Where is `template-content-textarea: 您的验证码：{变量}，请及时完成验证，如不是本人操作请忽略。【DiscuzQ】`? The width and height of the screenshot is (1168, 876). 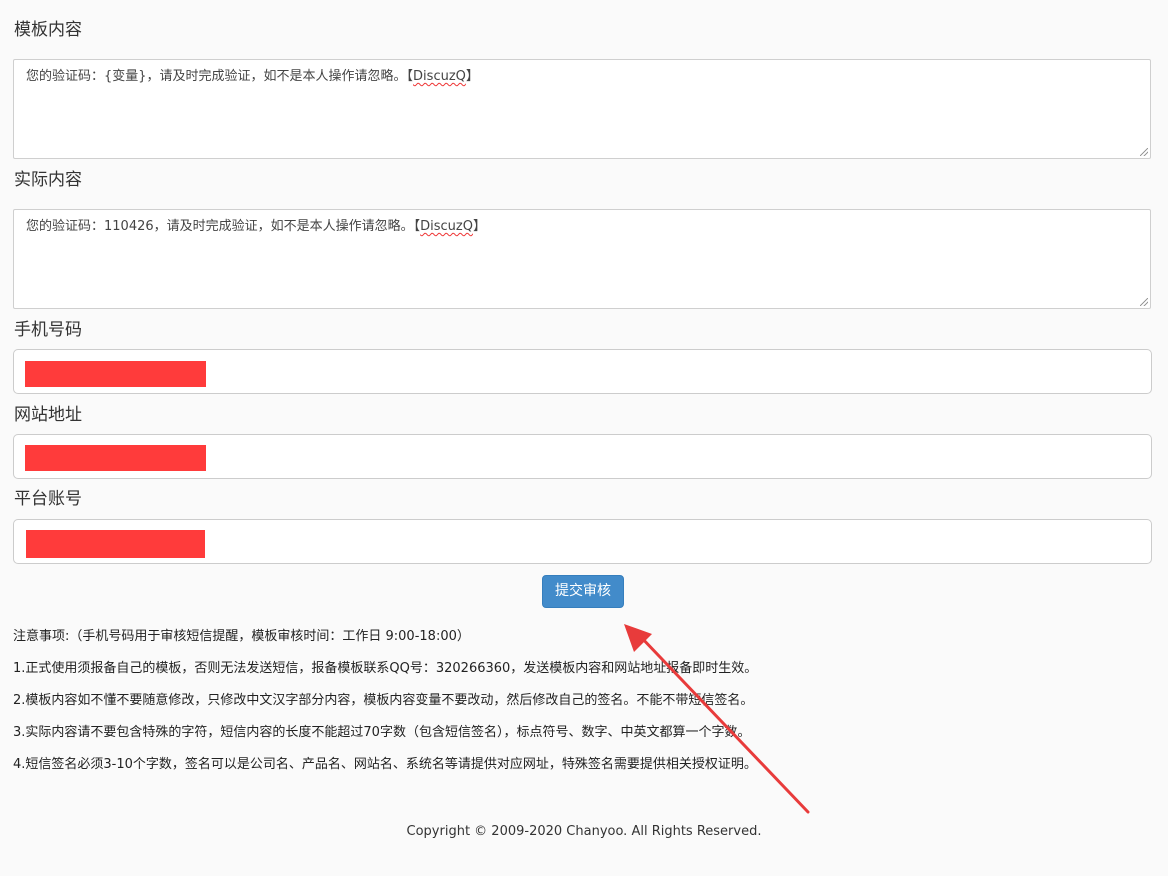
template-content-textarea: 您的验证码：{变量}，请及时完成验证，如不是本人操作请忽略。【DiscuzQ】 is located at coordinates (582, 109).